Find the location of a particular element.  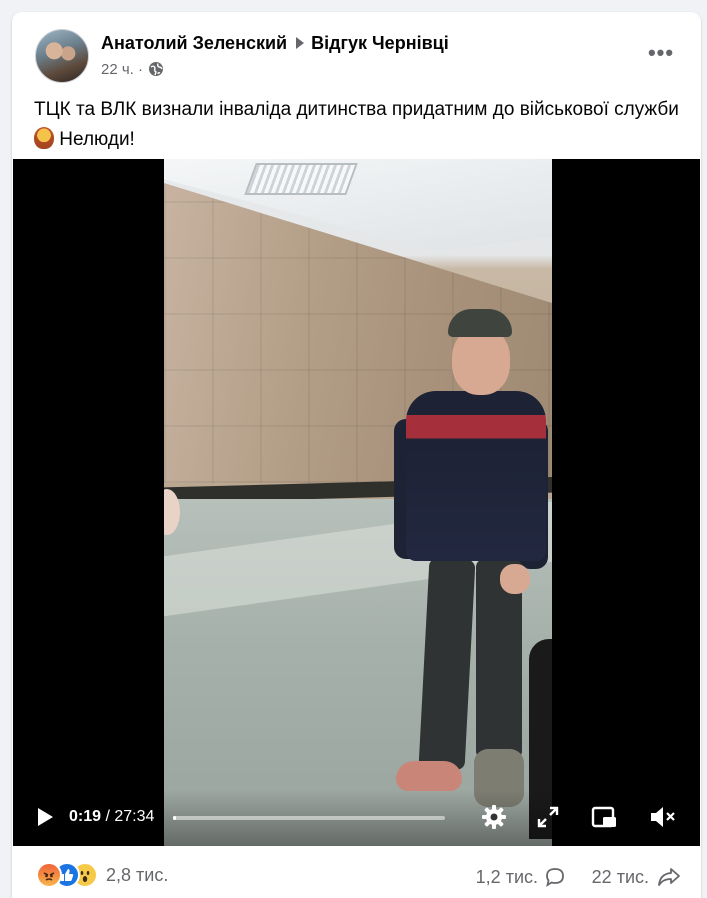

play-icon is located at coordinates (44, 817).